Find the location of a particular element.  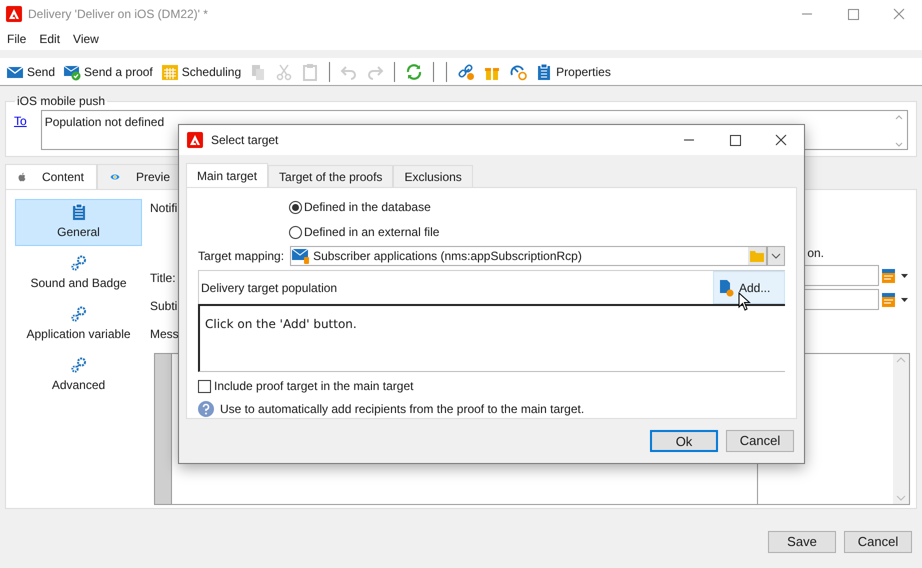

toolbar-button: Send a proof is located at coordinates (108, 72).